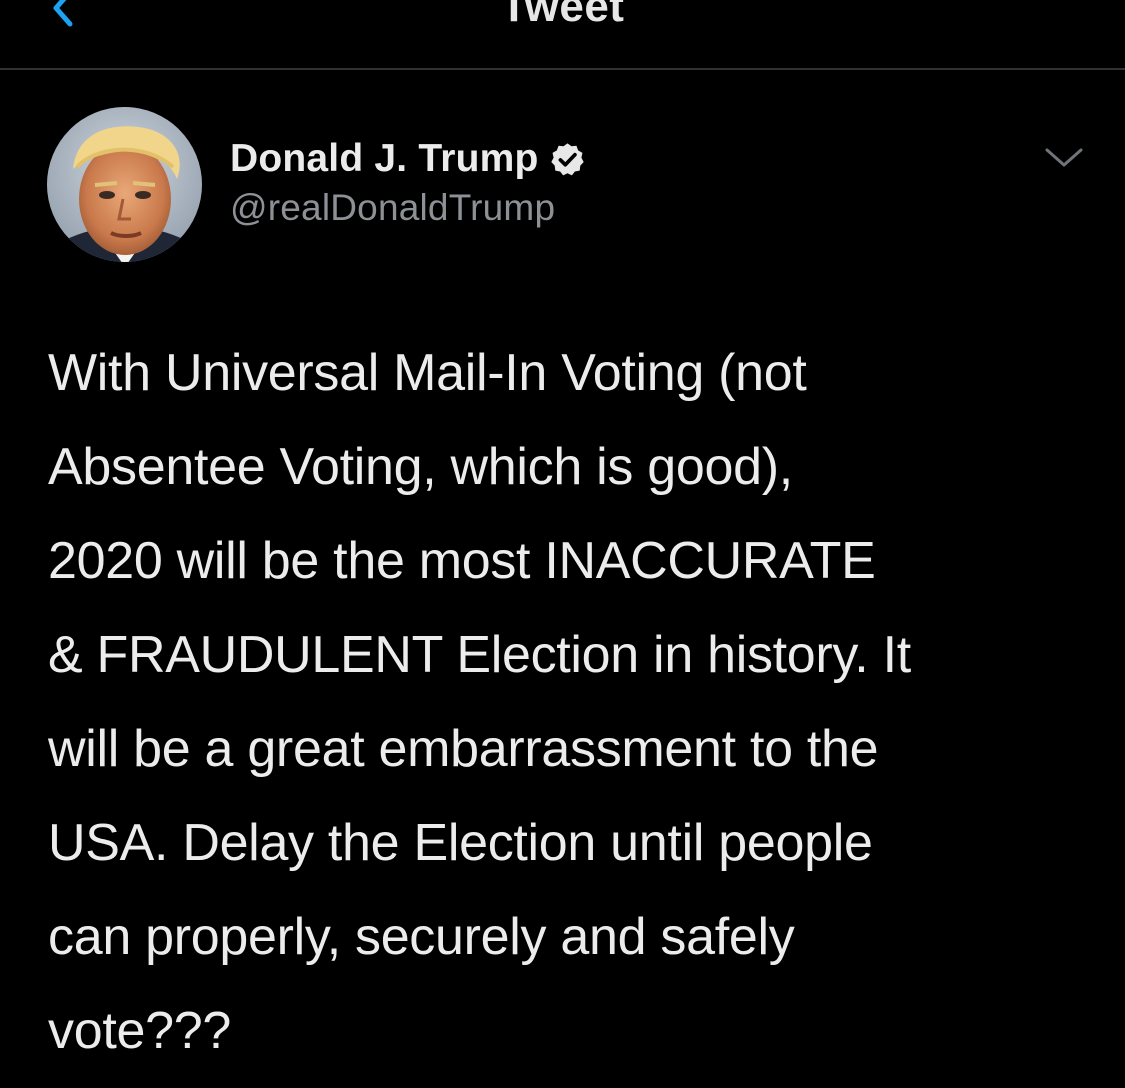 Image resolution: width=1125 pixels, height=1088 pixels. I want to click on author-info: Donald J. Trump @realDonaldTrump, so click(408, 181).